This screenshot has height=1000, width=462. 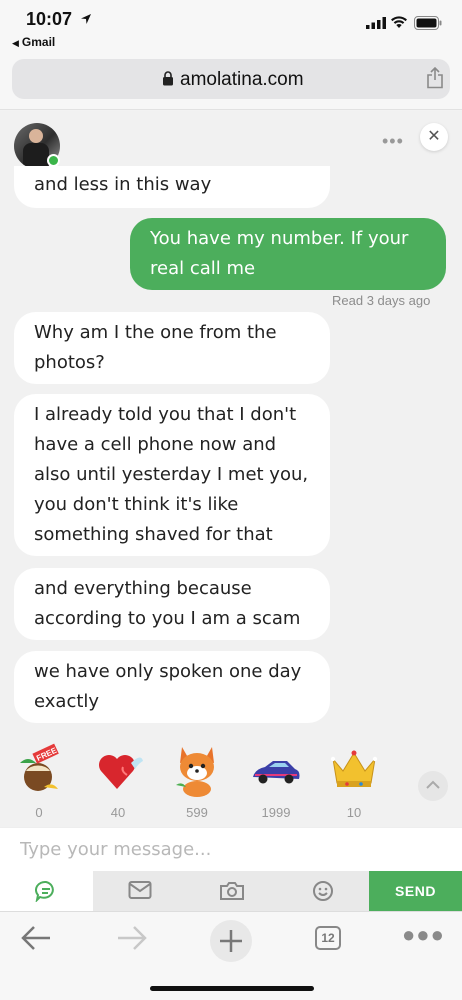 I want to click on close-chat-button: ✕, so click(x=434, y=137).